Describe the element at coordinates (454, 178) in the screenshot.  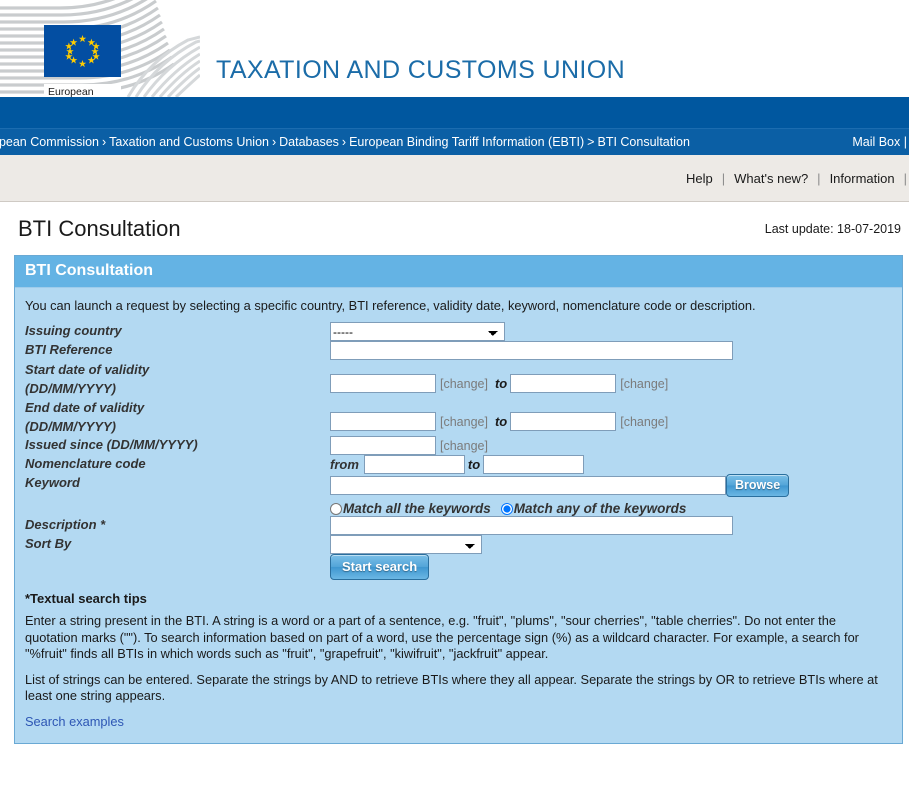
I see `secondary-nav-row: Help | What's new? | Information |` at that location.